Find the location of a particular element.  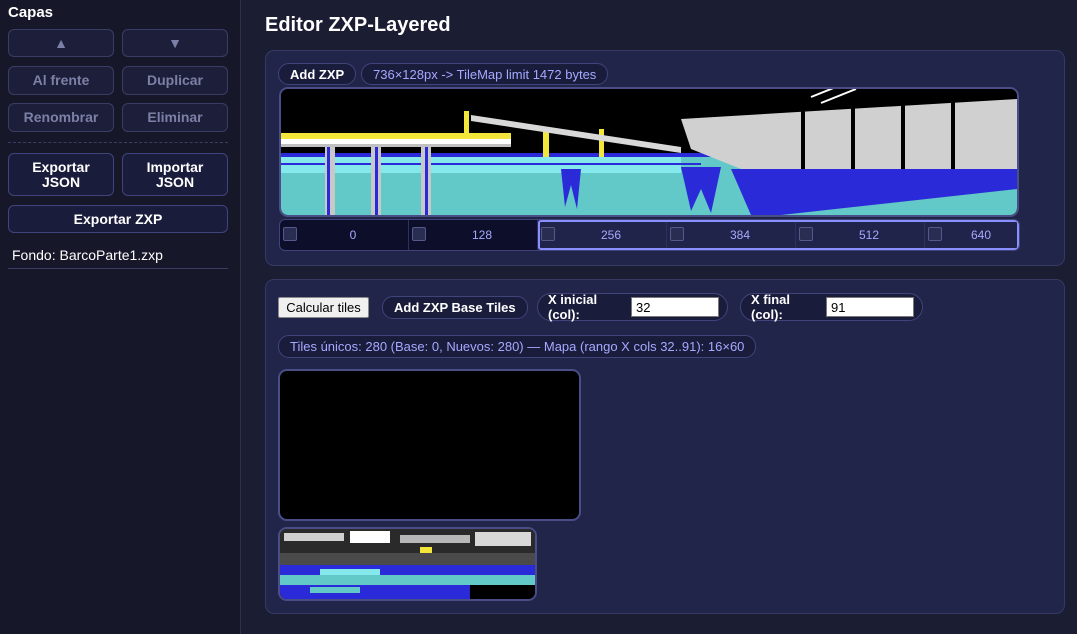

tileset-image is located at coordinates (407, 564).